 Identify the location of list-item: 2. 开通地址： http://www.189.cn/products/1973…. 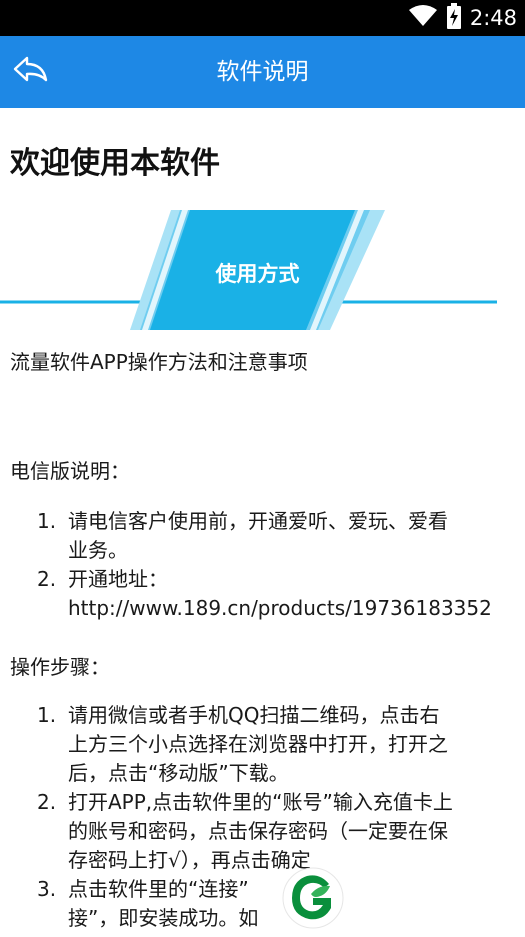
(262, 594).